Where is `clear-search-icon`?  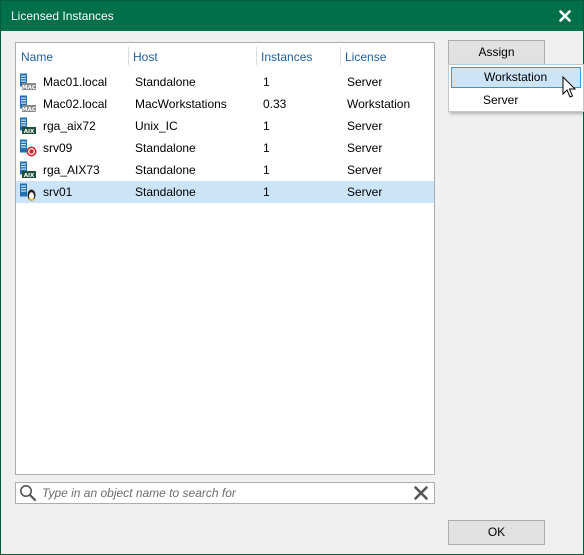 clear-search-icon is located at coordinates (421, 493).